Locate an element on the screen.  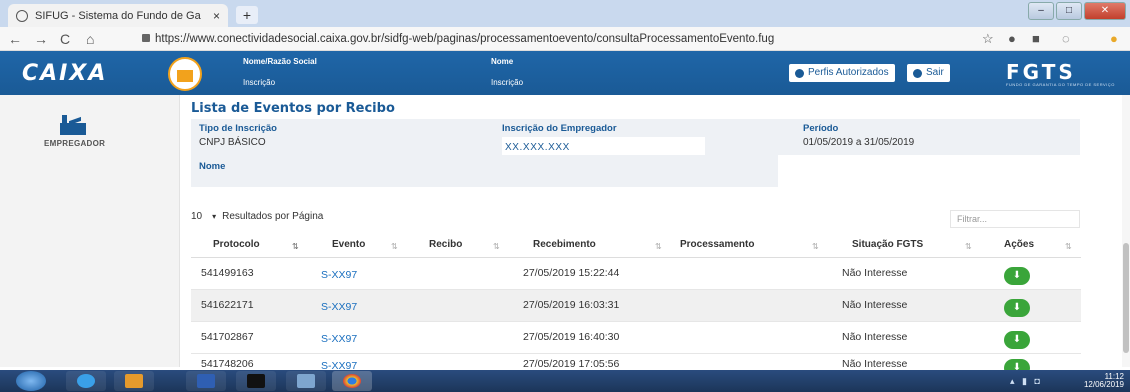
browser-tab: SIFUG - Sistema do Fundo de Ga × is located at coordinates (118, 15).